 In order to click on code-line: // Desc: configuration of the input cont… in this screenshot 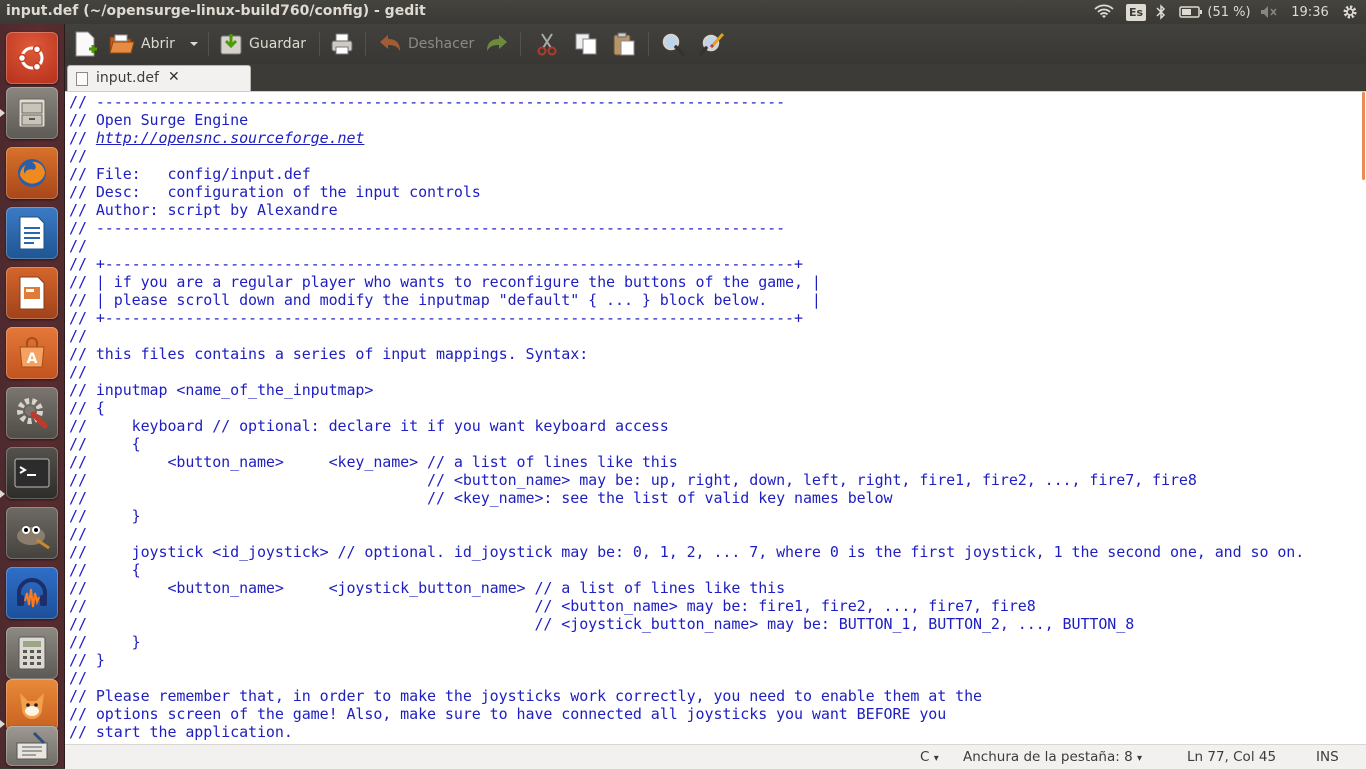, I will do `click(275, 192)`.